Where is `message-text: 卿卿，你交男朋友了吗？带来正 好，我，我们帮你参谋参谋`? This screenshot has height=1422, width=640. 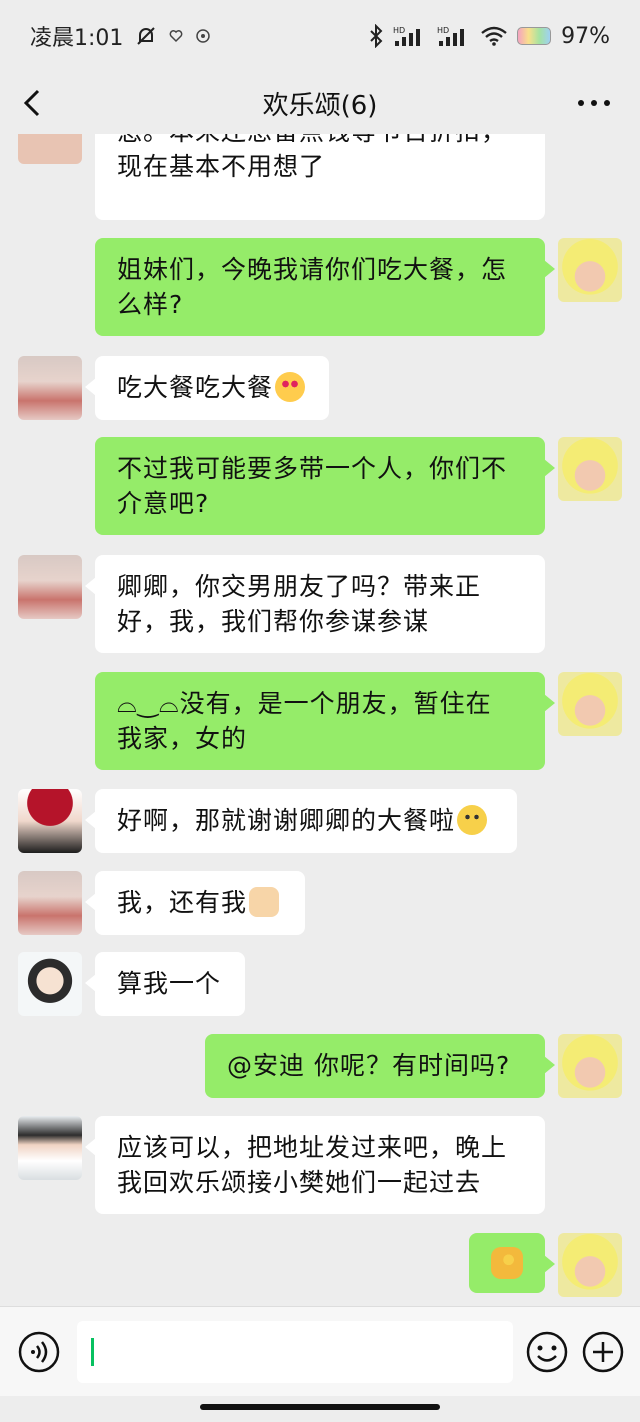 message-text: 卿卿，你交男朋友了吗？带来正 好，我，我们帮你参谋参谋 is located at coordinates (299, 604).